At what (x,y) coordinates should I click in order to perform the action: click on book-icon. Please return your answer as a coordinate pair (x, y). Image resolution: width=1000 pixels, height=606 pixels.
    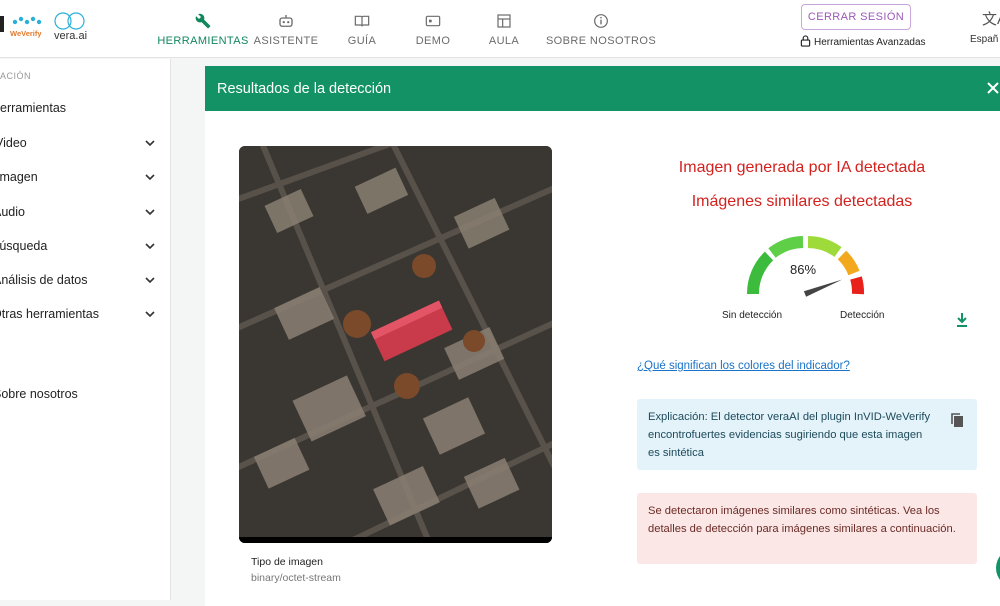
    Looking at the image, I should click on (362, 21).